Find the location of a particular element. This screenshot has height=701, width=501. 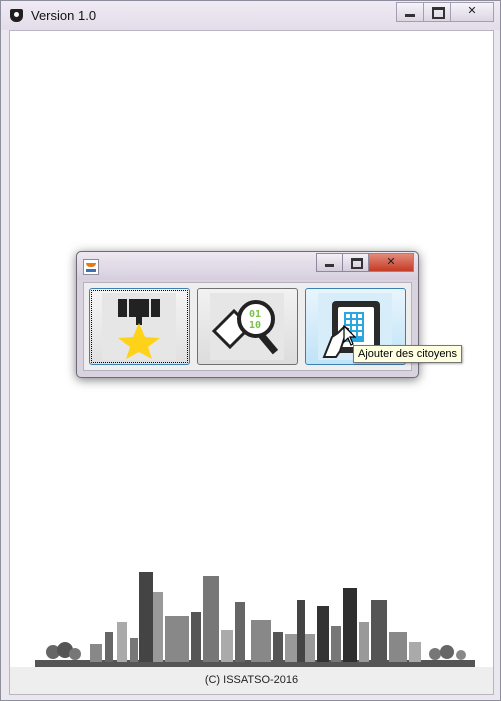

internal-close-button: ✕ is located at coordinates (391, 262).